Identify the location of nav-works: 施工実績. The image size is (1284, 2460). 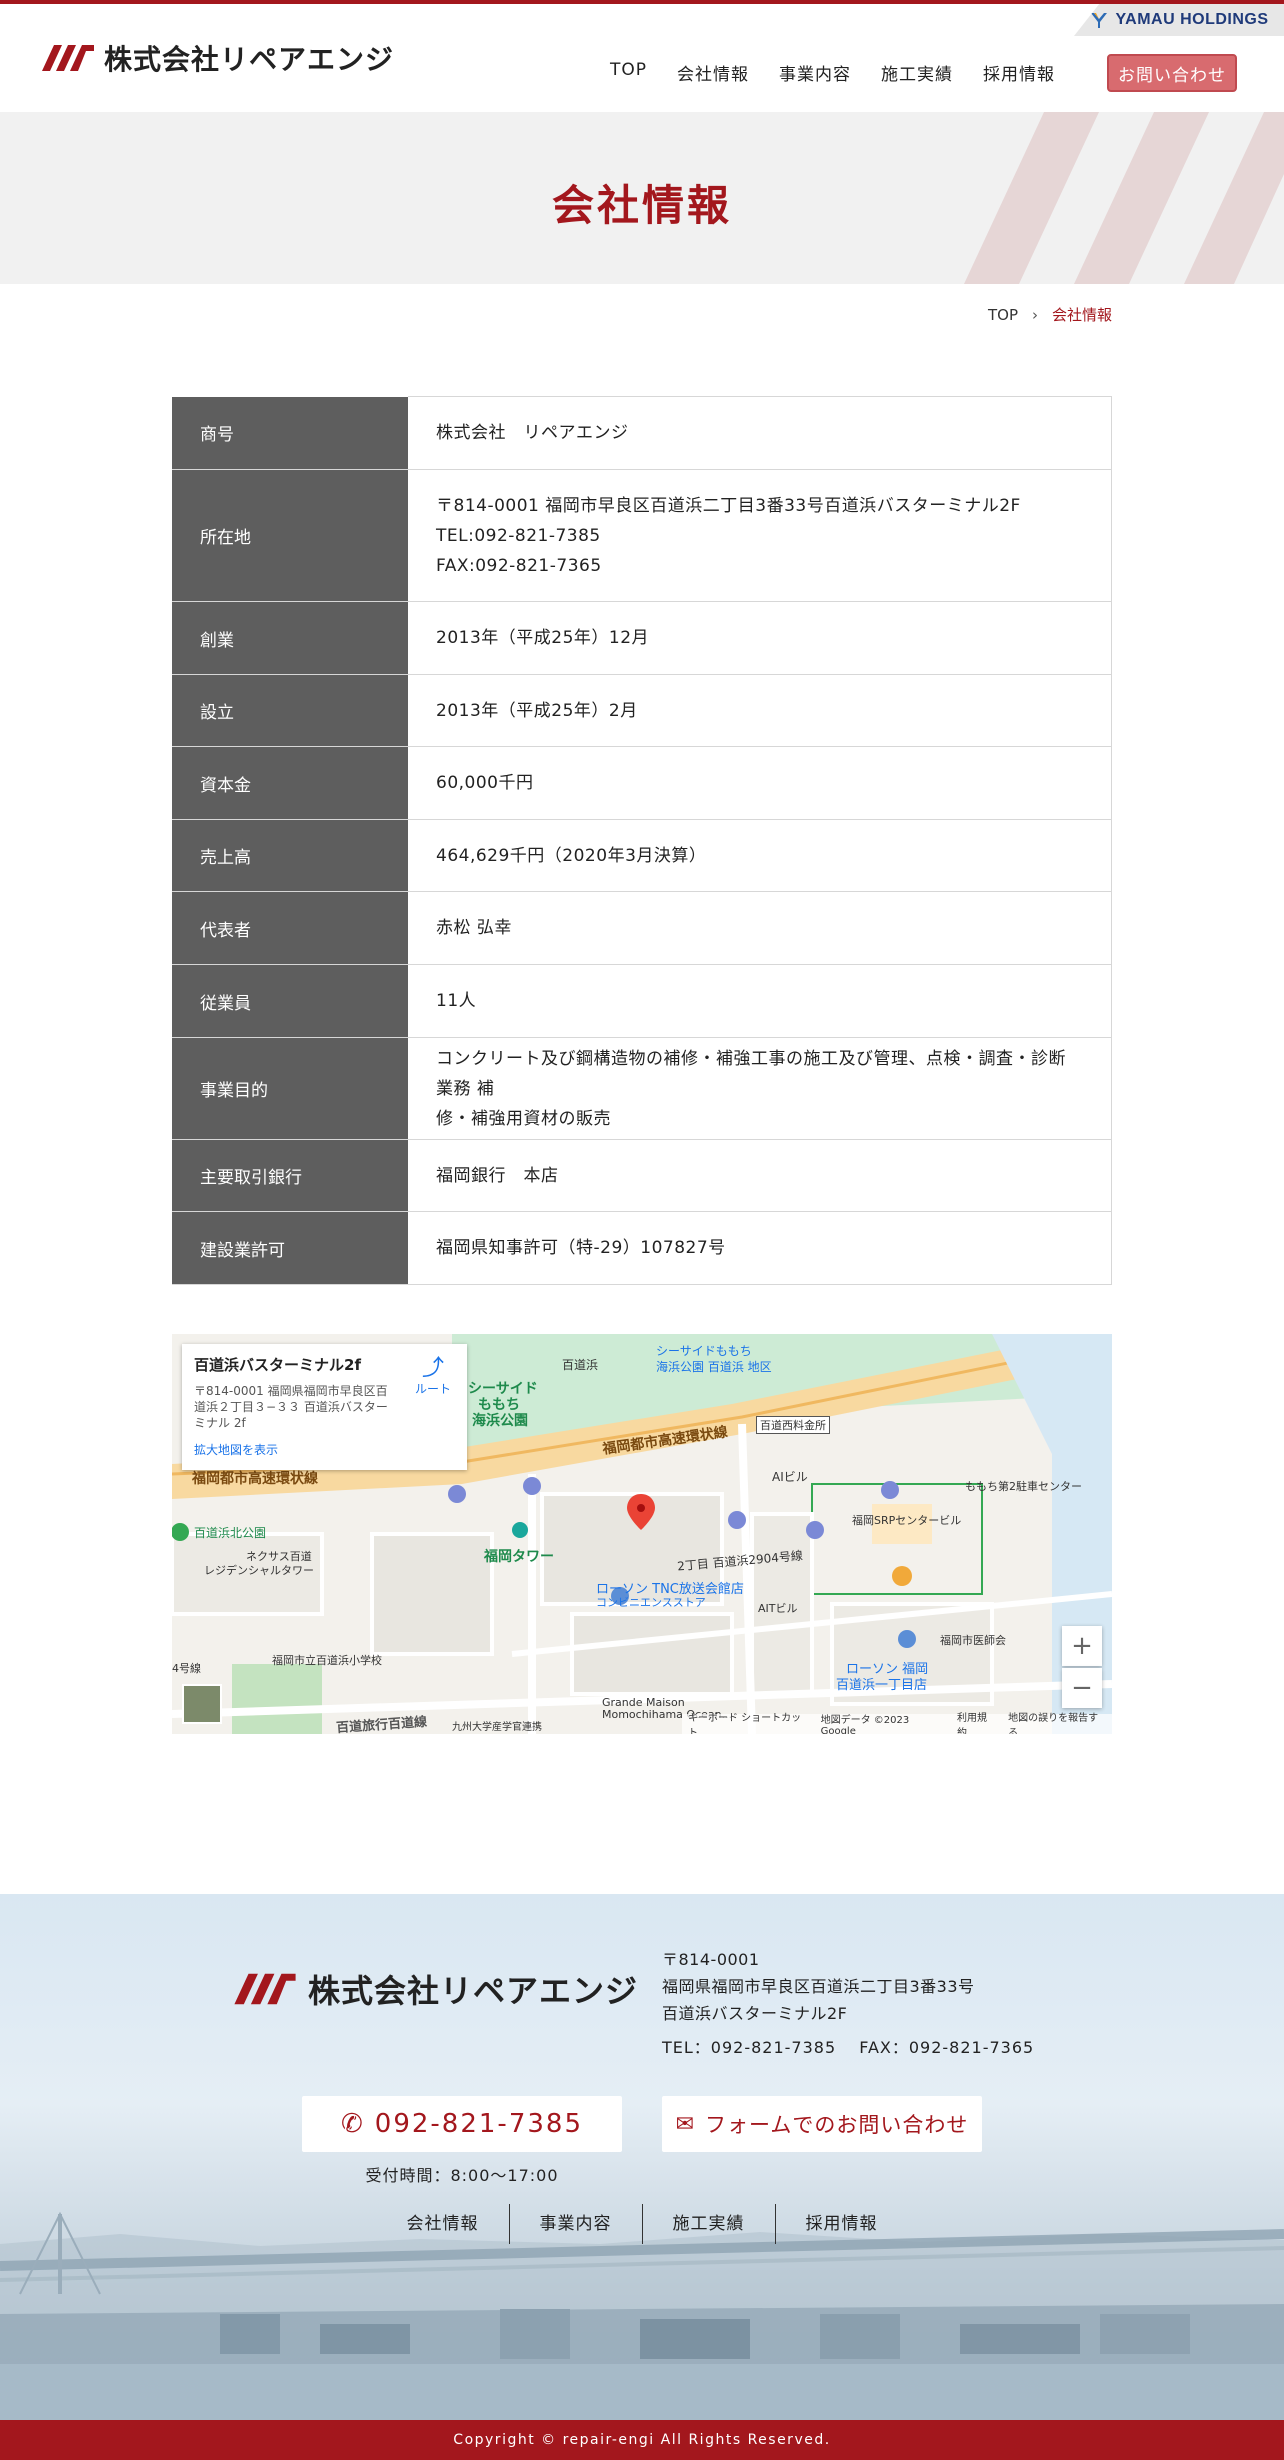
(917, 72).